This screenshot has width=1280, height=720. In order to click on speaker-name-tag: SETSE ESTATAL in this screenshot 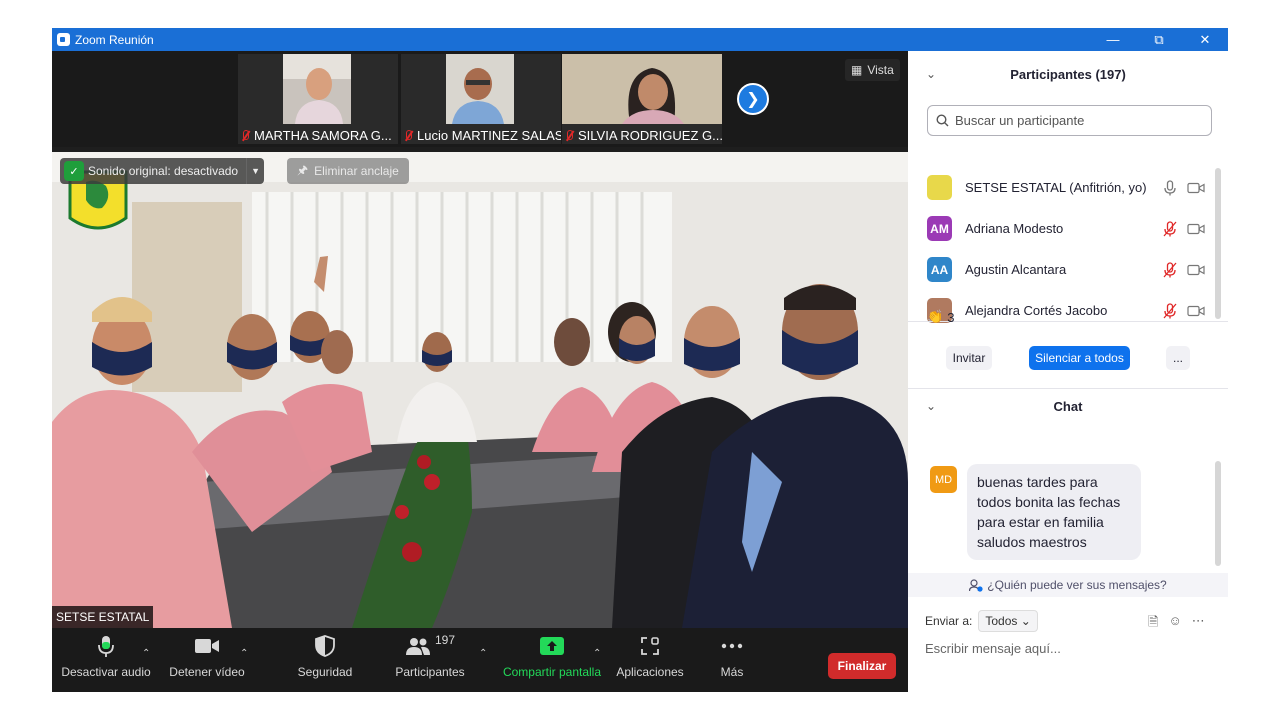, I will do `click(103, 617)`.